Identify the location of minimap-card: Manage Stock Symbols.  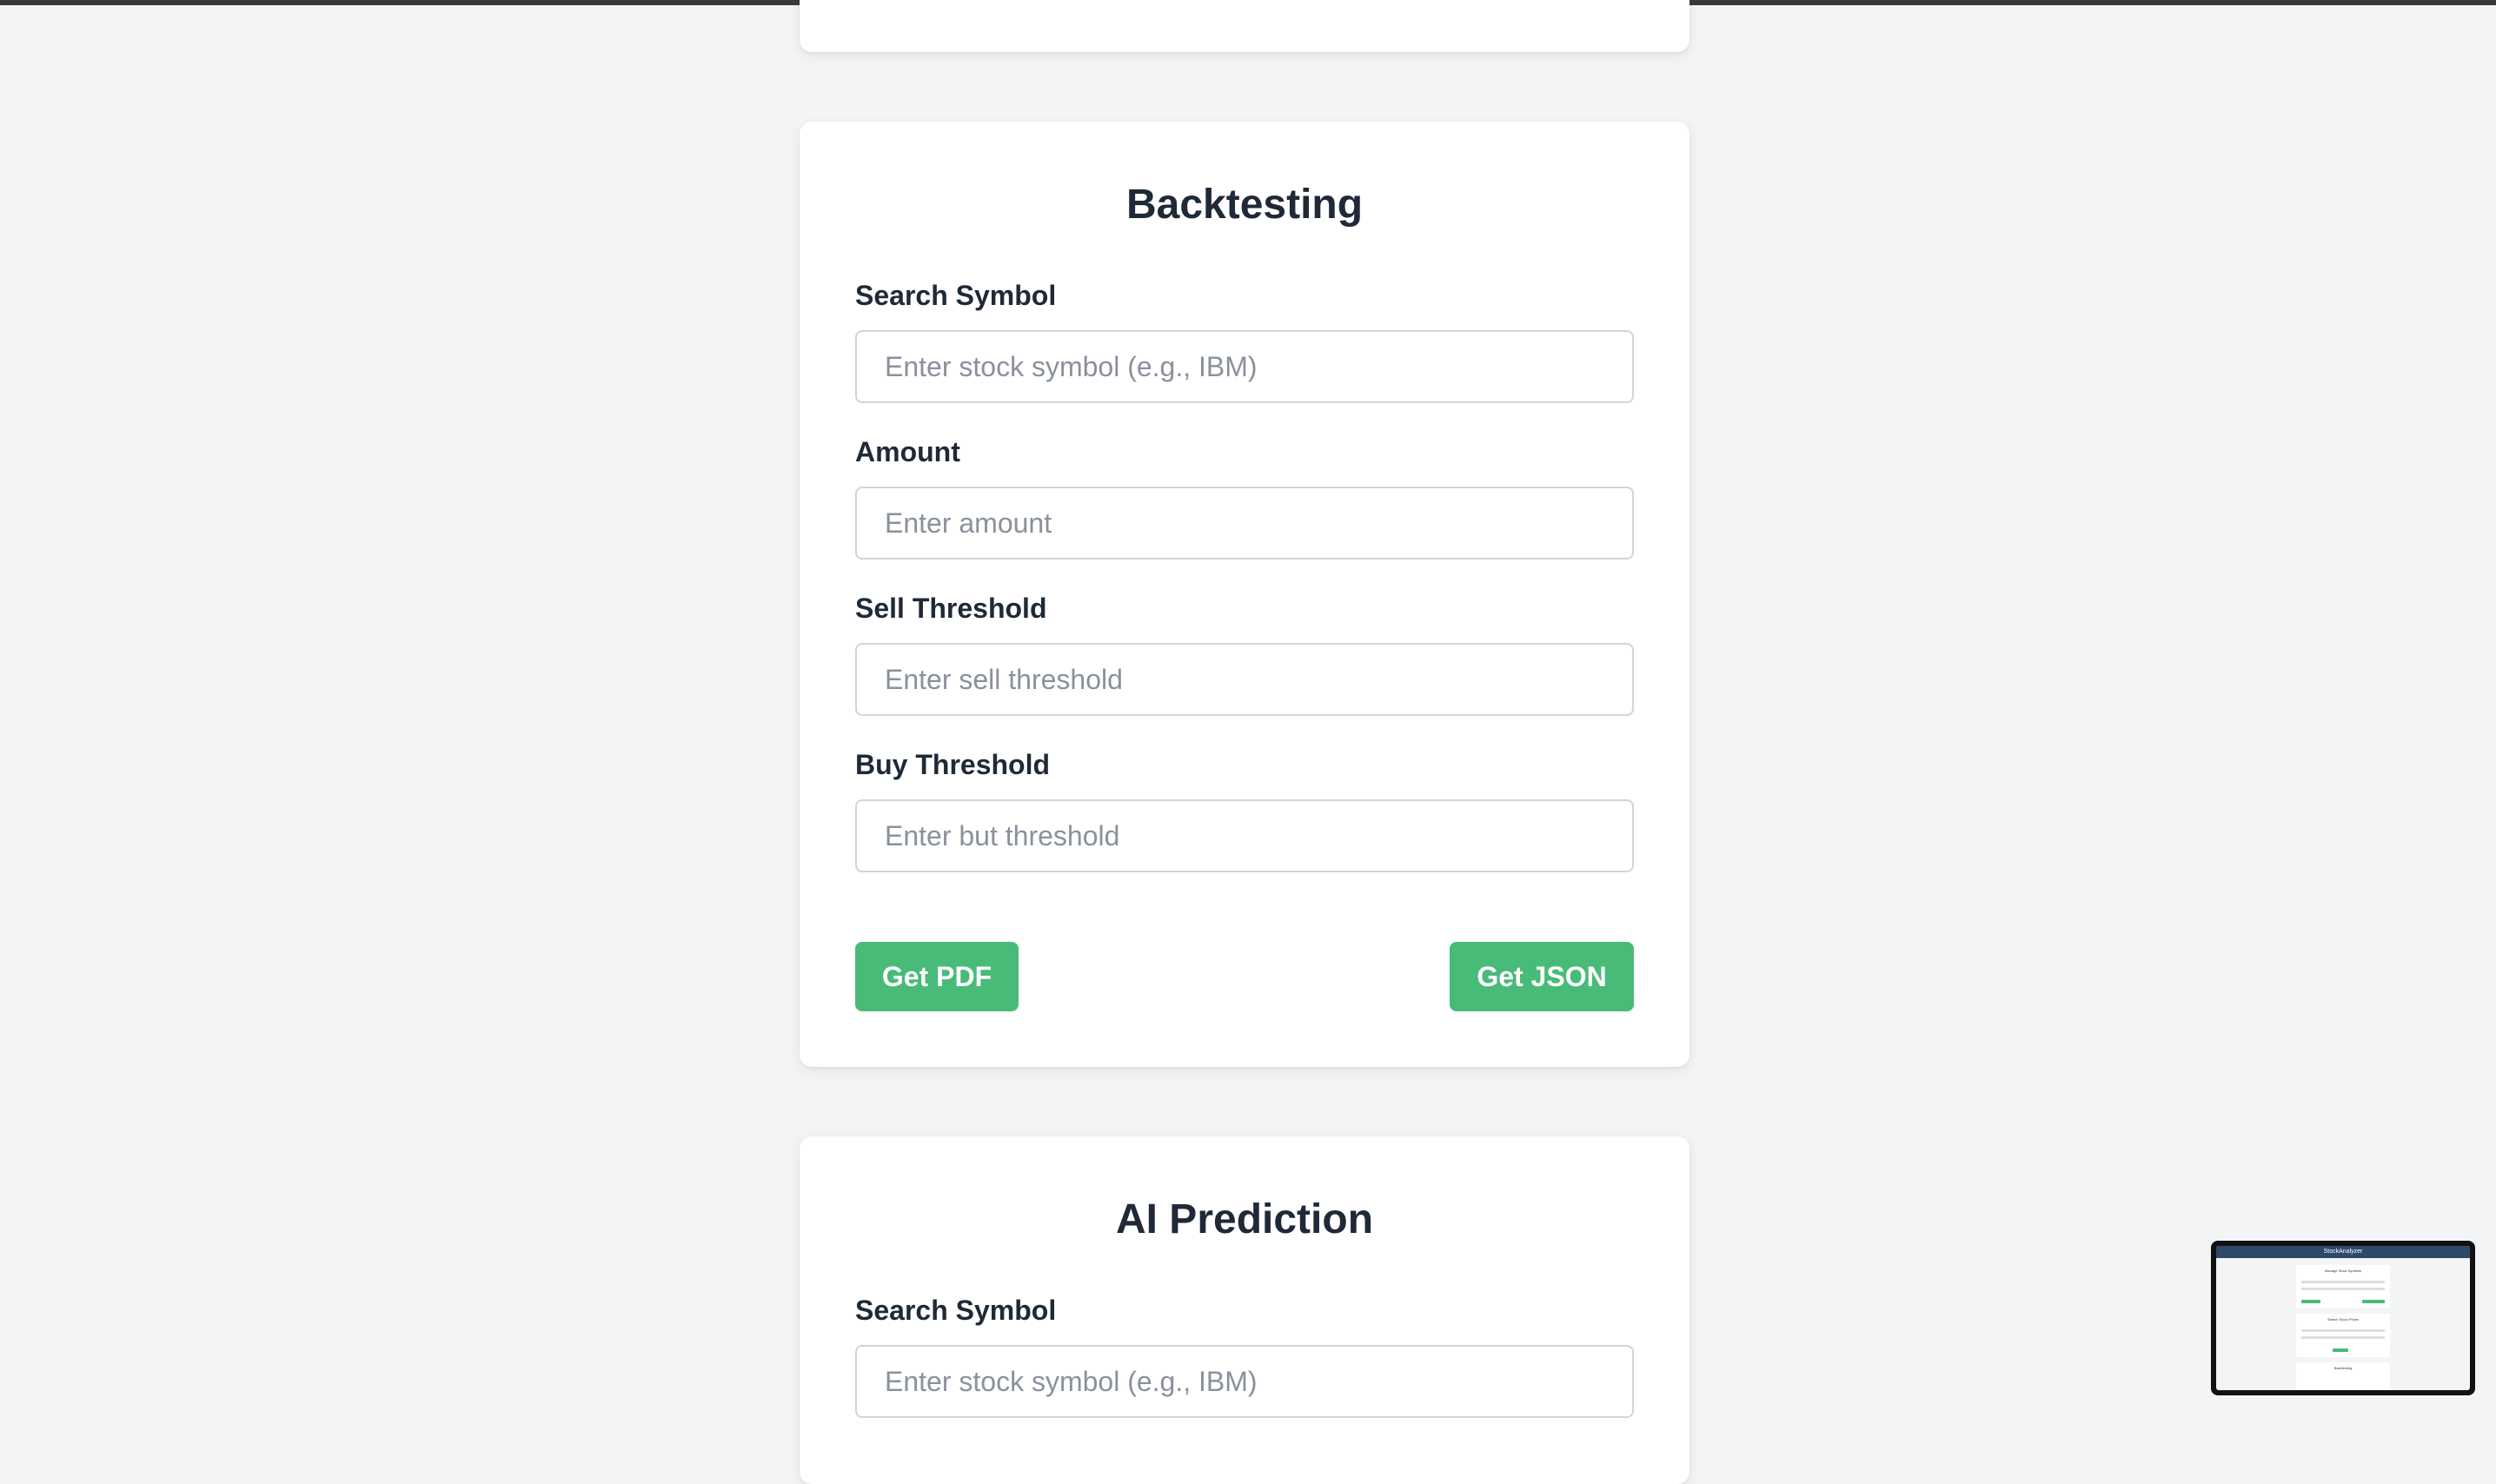
(2343, 1286).